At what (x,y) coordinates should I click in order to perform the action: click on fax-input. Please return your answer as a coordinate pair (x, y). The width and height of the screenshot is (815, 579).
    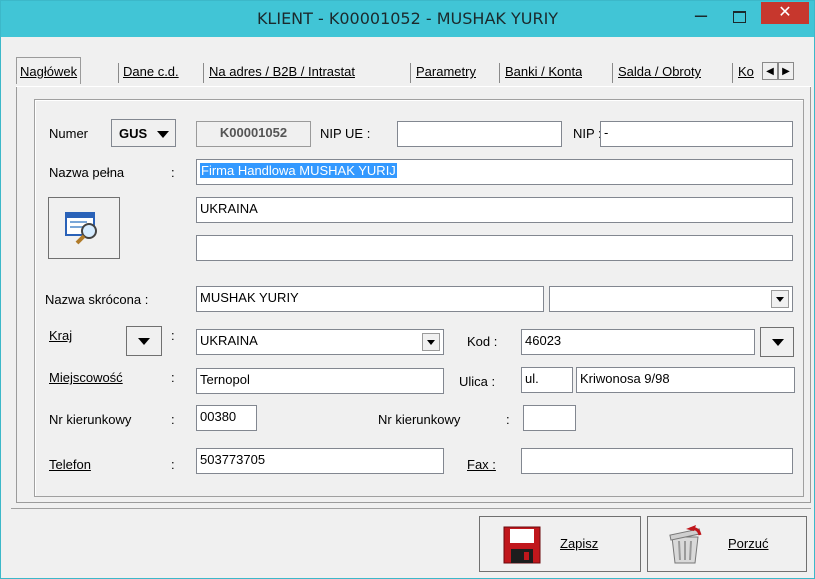
    Looking at the image, I should click on (657, 461).